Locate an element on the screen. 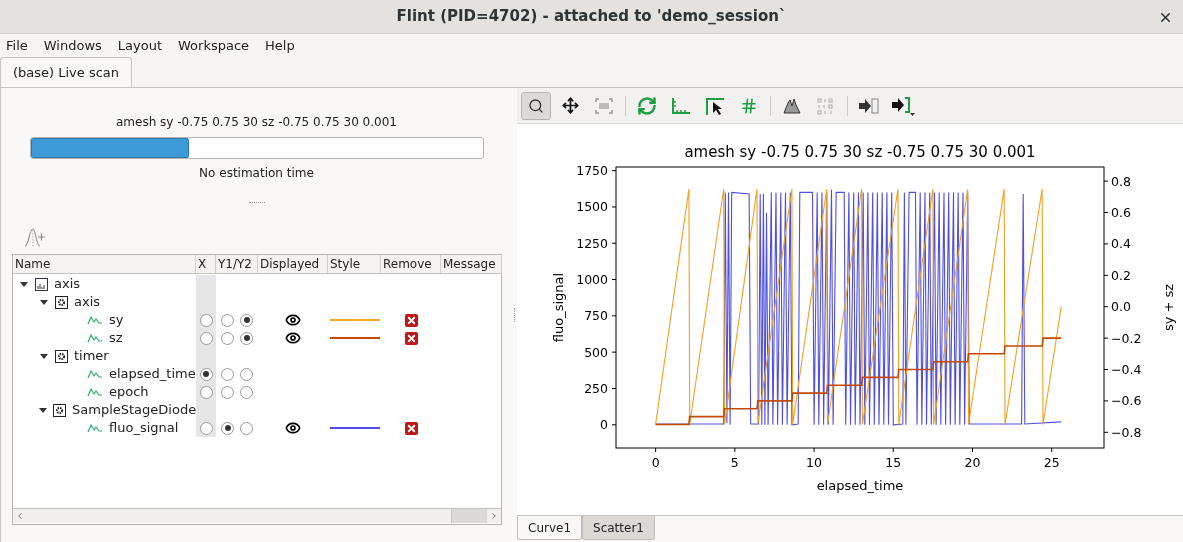 The image size is (1183, 542). y2-tick-label: 0.6 is located at coordinates (1121, 213).